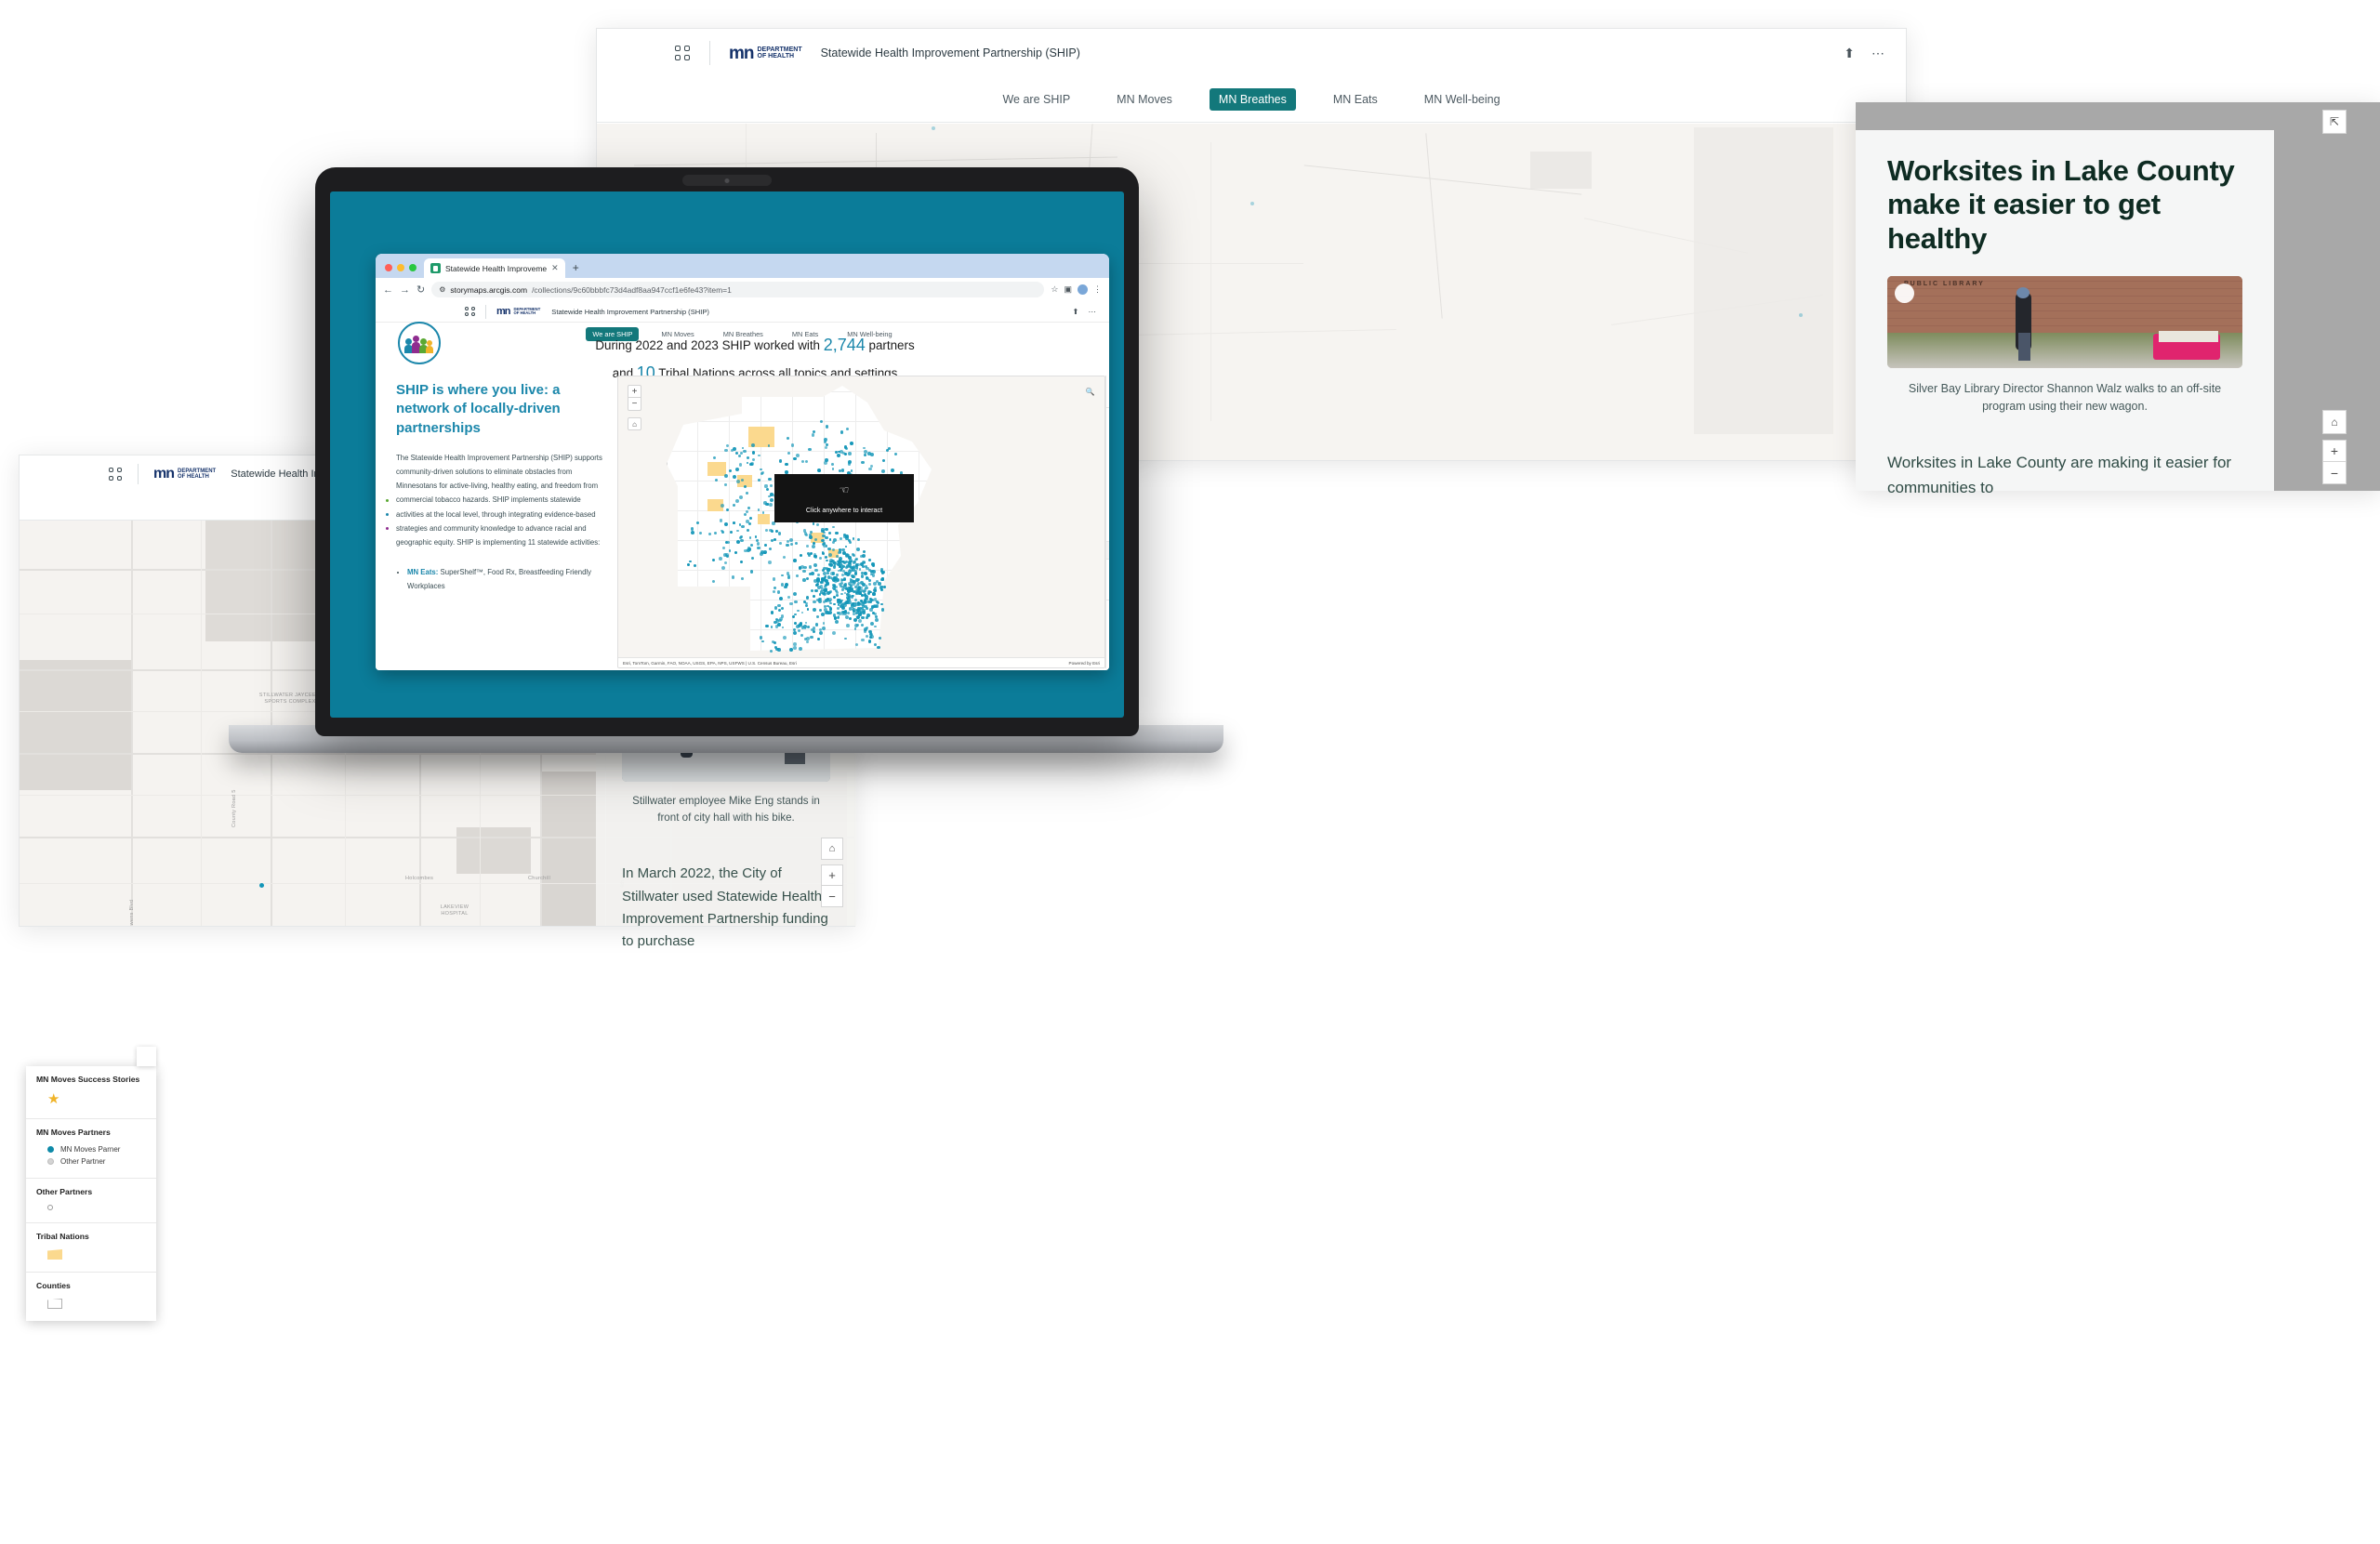  I want to click on reload-button: ↻, so click(420, 290).